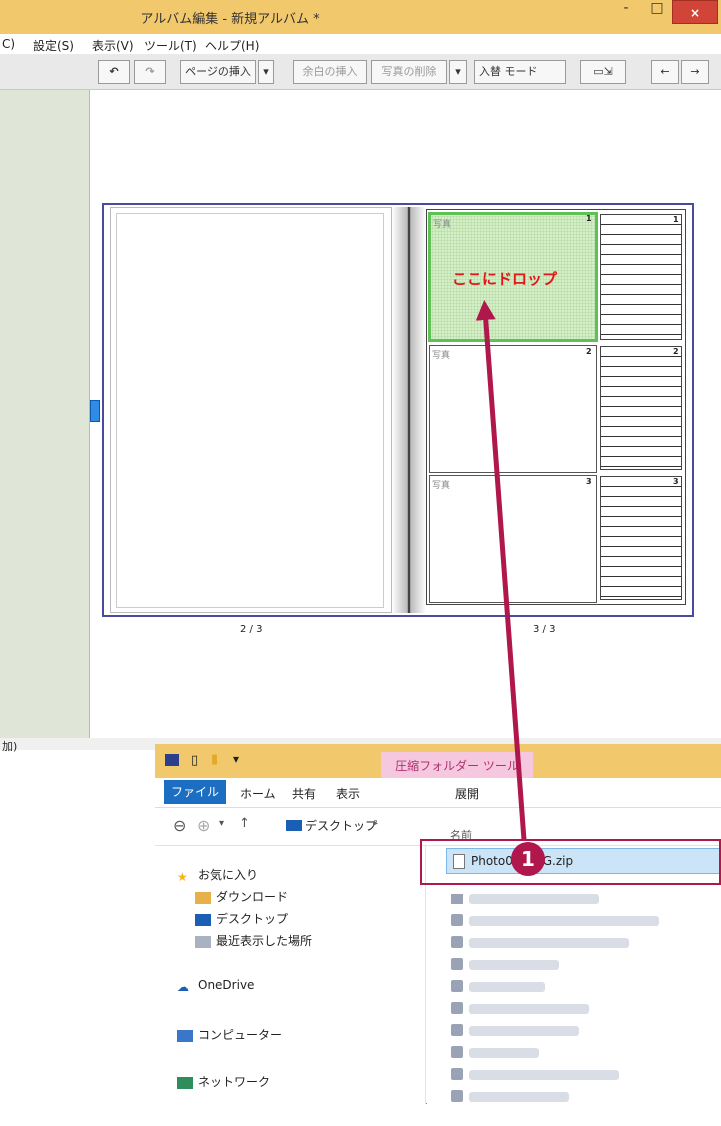 The height and width of the screenshot is (1126, 721). Describe the element at coordinates (229, 1034) in the screenshot. I see `nav-computer: コンピューター` at that location.